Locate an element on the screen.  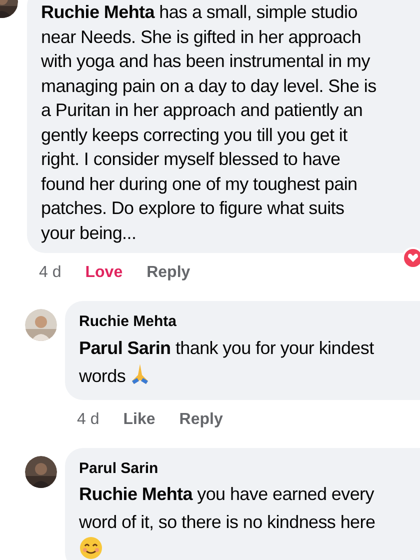
comment-action-link: Like is located at coordinates (139, 420).